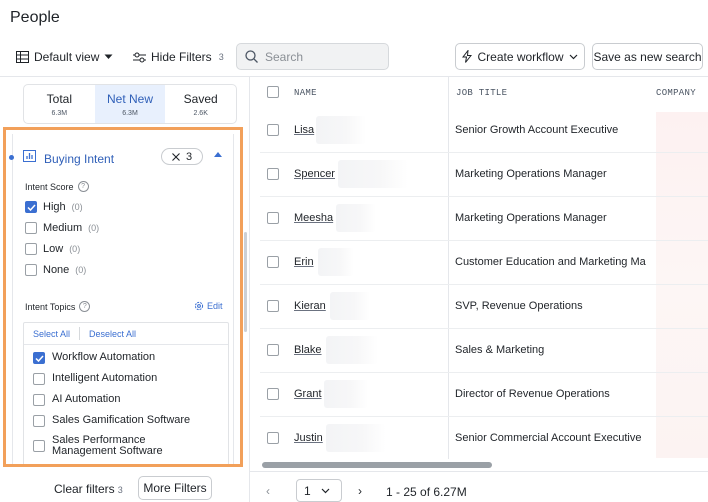 The image size is (708, 502). I want to click on person-name-link: Blake, so click(308, 350).